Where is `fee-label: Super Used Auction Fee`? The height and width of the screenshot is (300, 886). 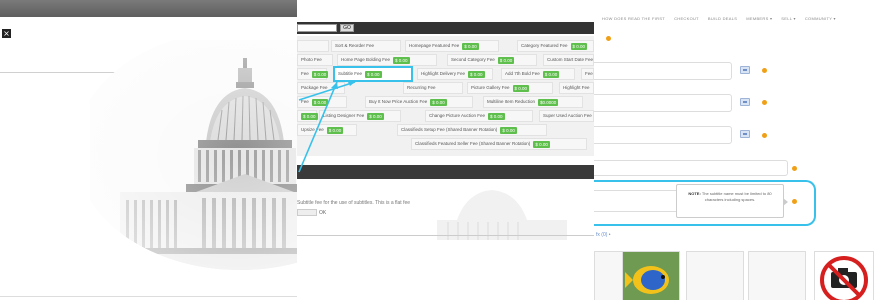 fee-label: Super Used Auction Fee is located at coordinates (567, 115).